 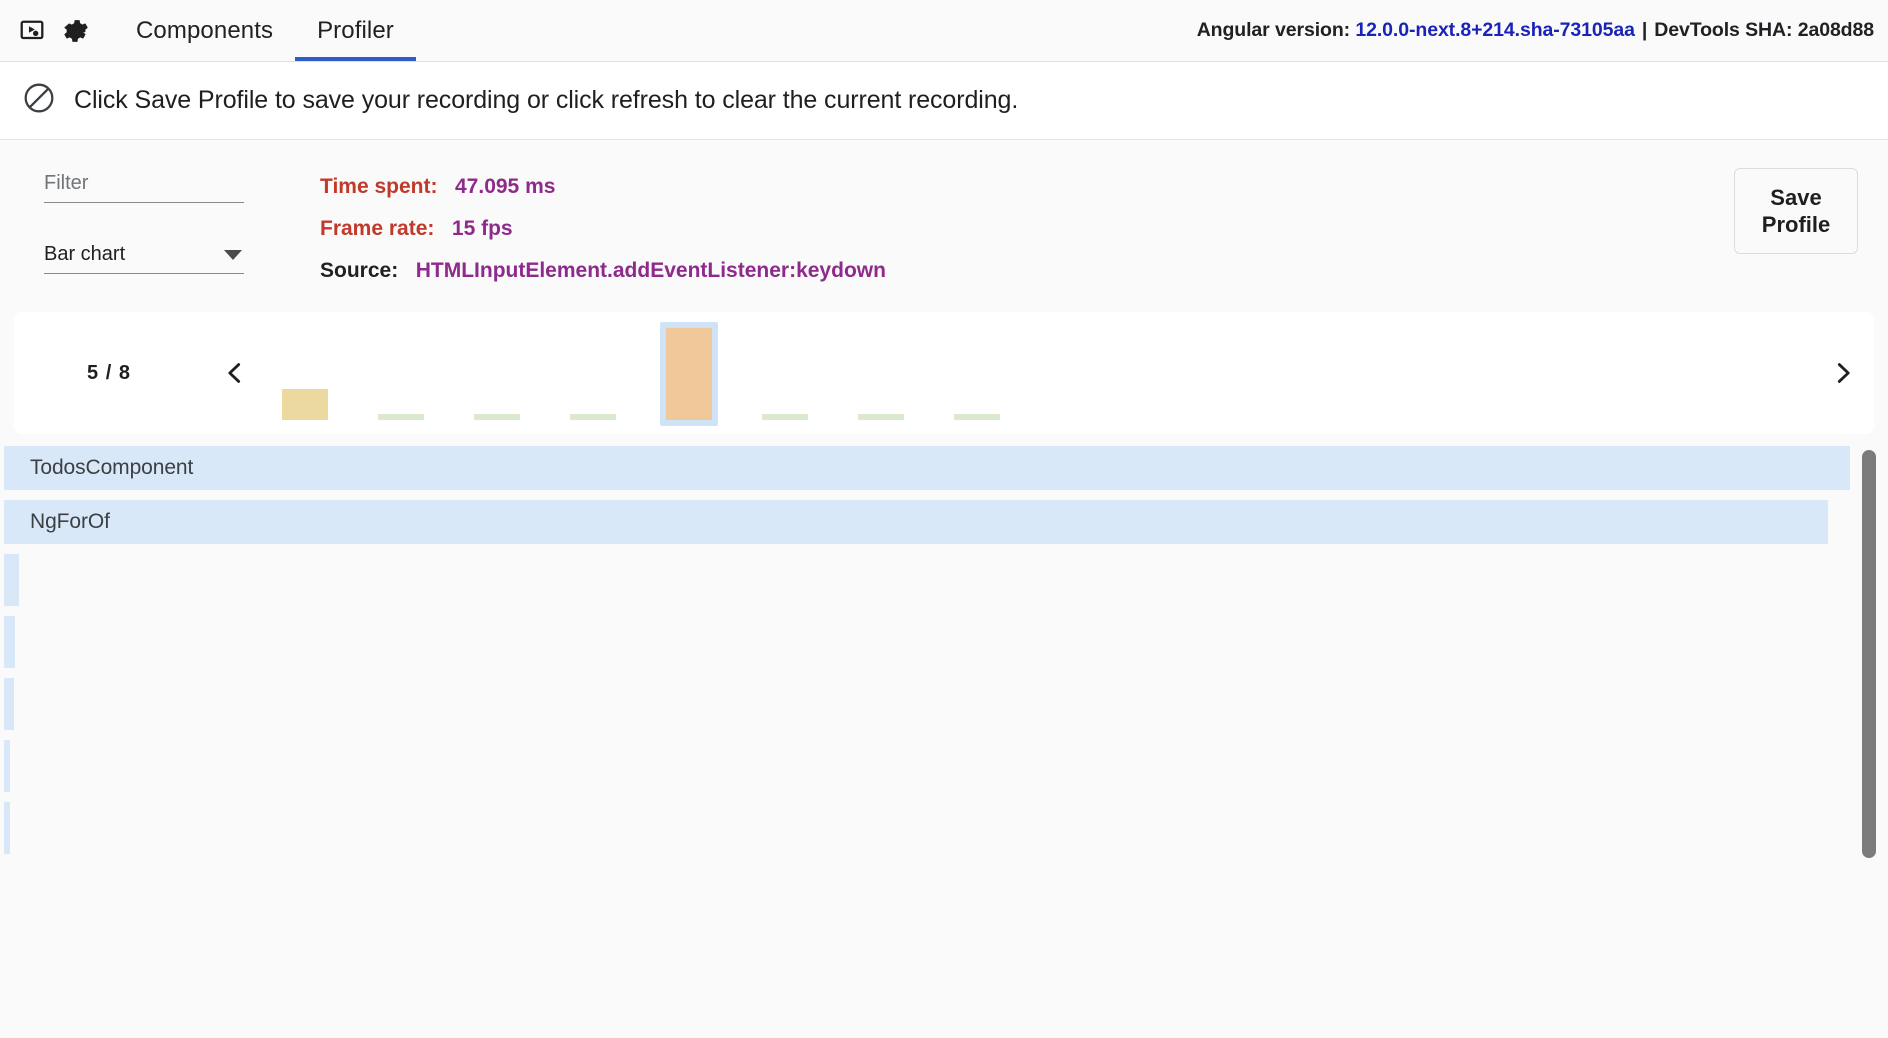 I want to click on tab-profiler: Profiler, so click(x=355, y=30).